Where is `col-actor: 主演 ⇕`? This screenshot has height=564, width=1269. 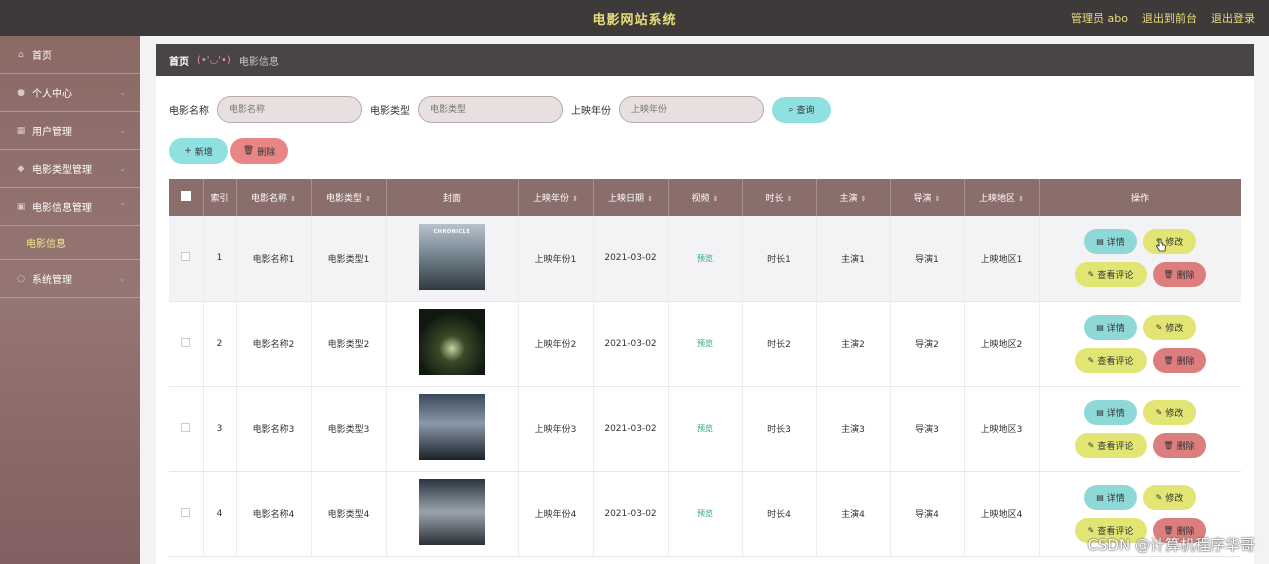 col-actor: 主演 ⇕ is located at coordinates (853, 197).